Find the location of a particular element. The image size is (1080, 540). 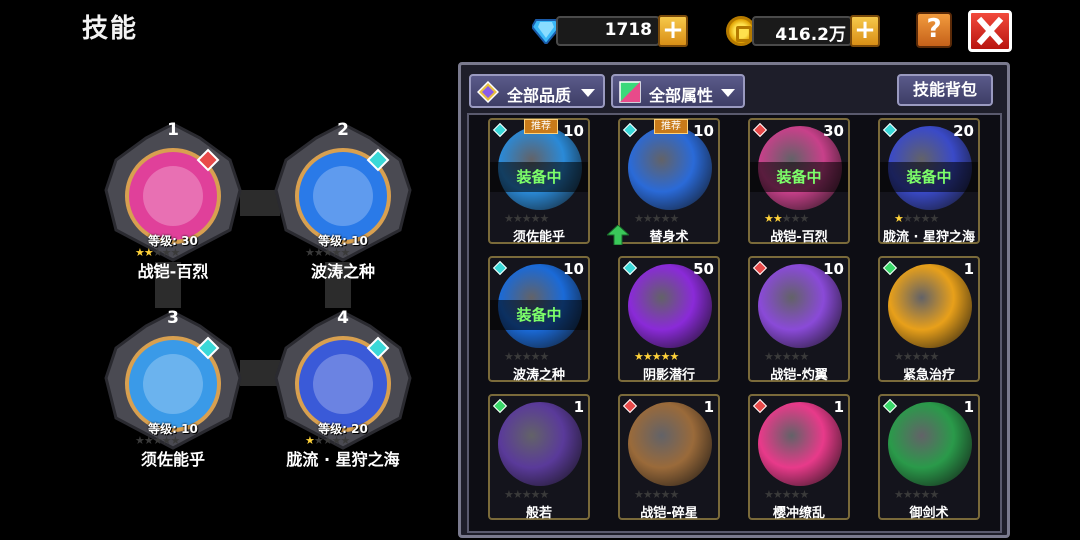

close-icon is located at coordinates (990, 31).